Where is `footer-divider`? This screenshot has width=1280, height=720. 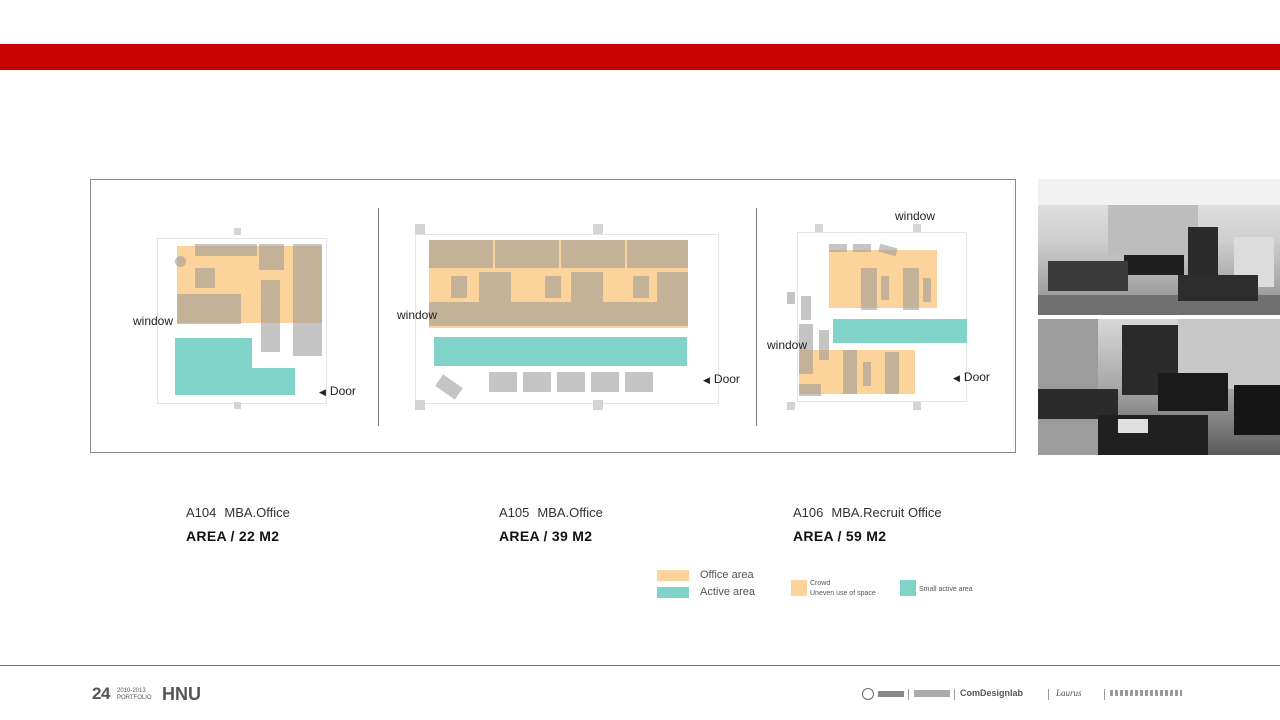
footer-divider is located at coordinates (640, 665).